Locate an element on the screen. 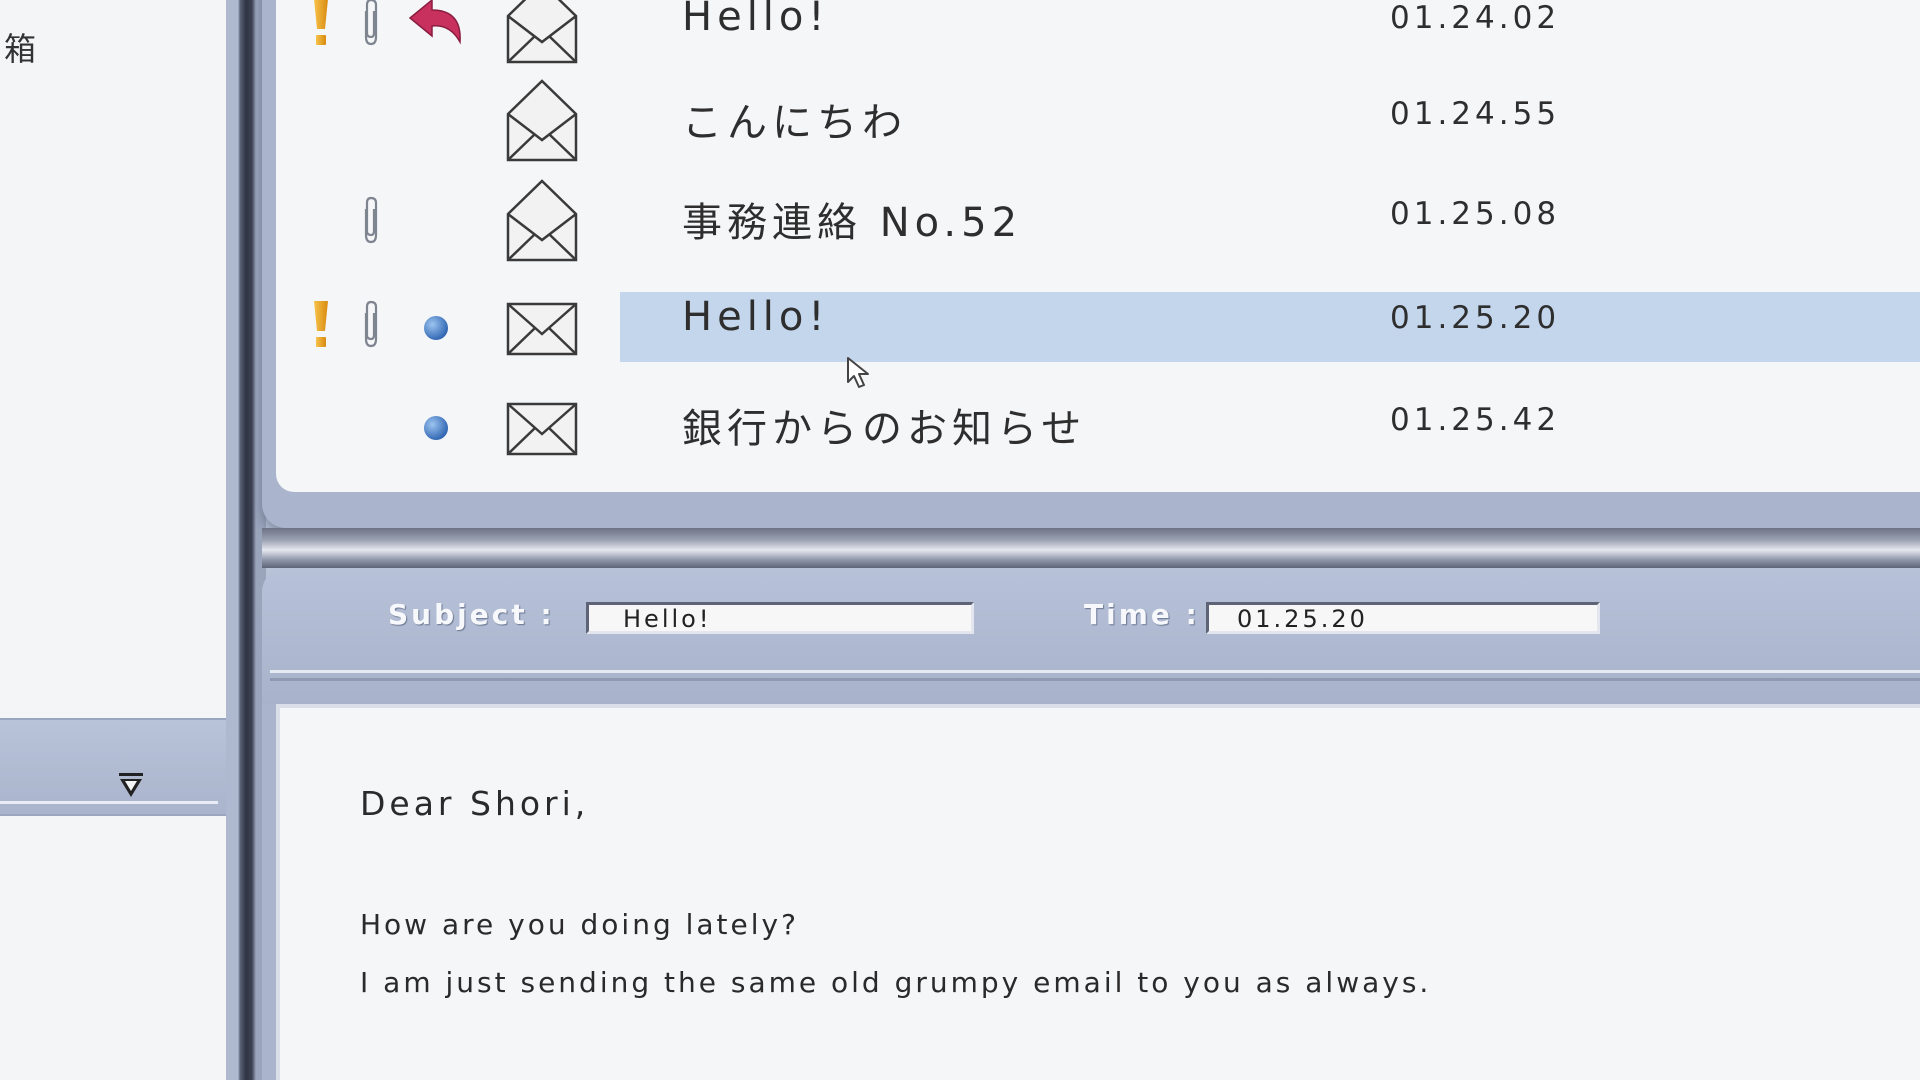 This screenshot has width=1920, height=1080. subject-field: Hello! is located at coordinates (780, 618).